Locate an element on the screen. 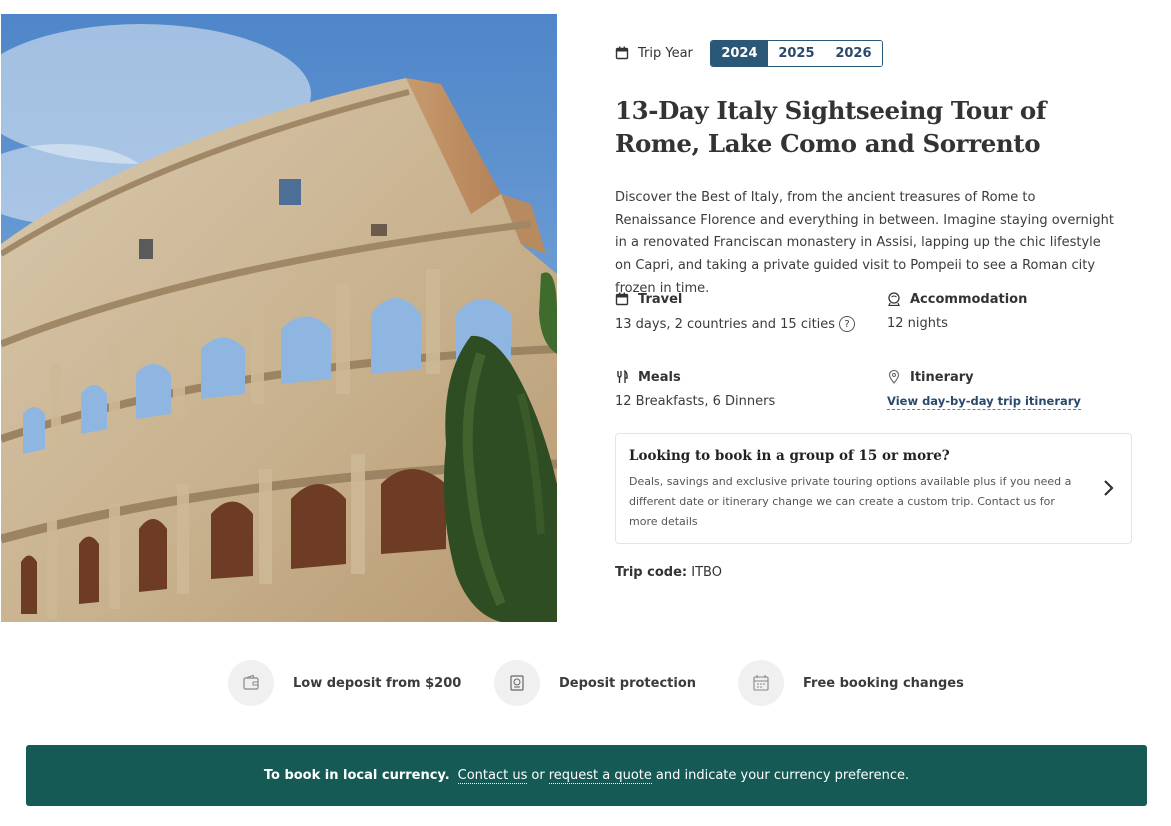  banner-text-or: or is located at coordinates (538, 775).